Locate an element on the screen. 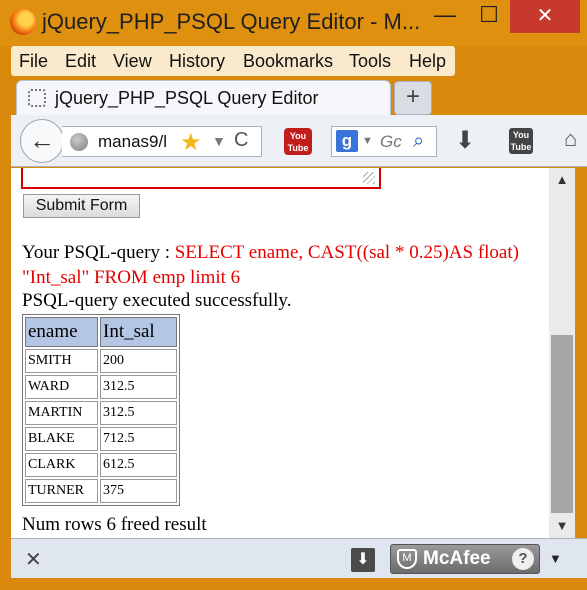  home-icon: ⌂ is located at coordinates (570, 139).